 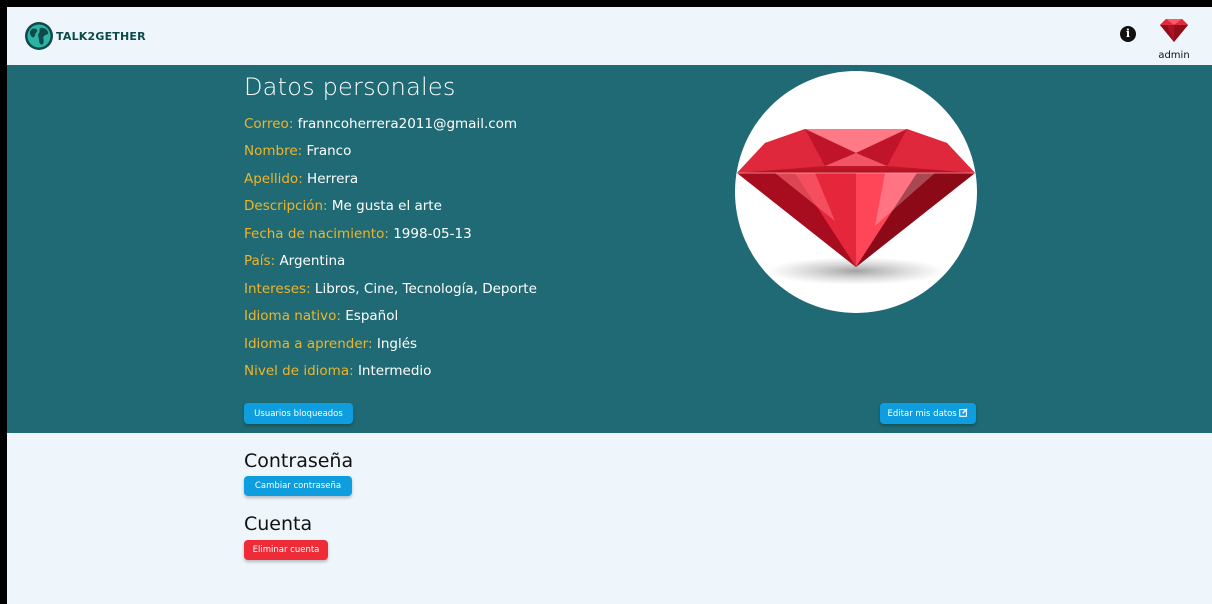 I want to click on field-native-language-value: Español, so click(x=372, y=316).